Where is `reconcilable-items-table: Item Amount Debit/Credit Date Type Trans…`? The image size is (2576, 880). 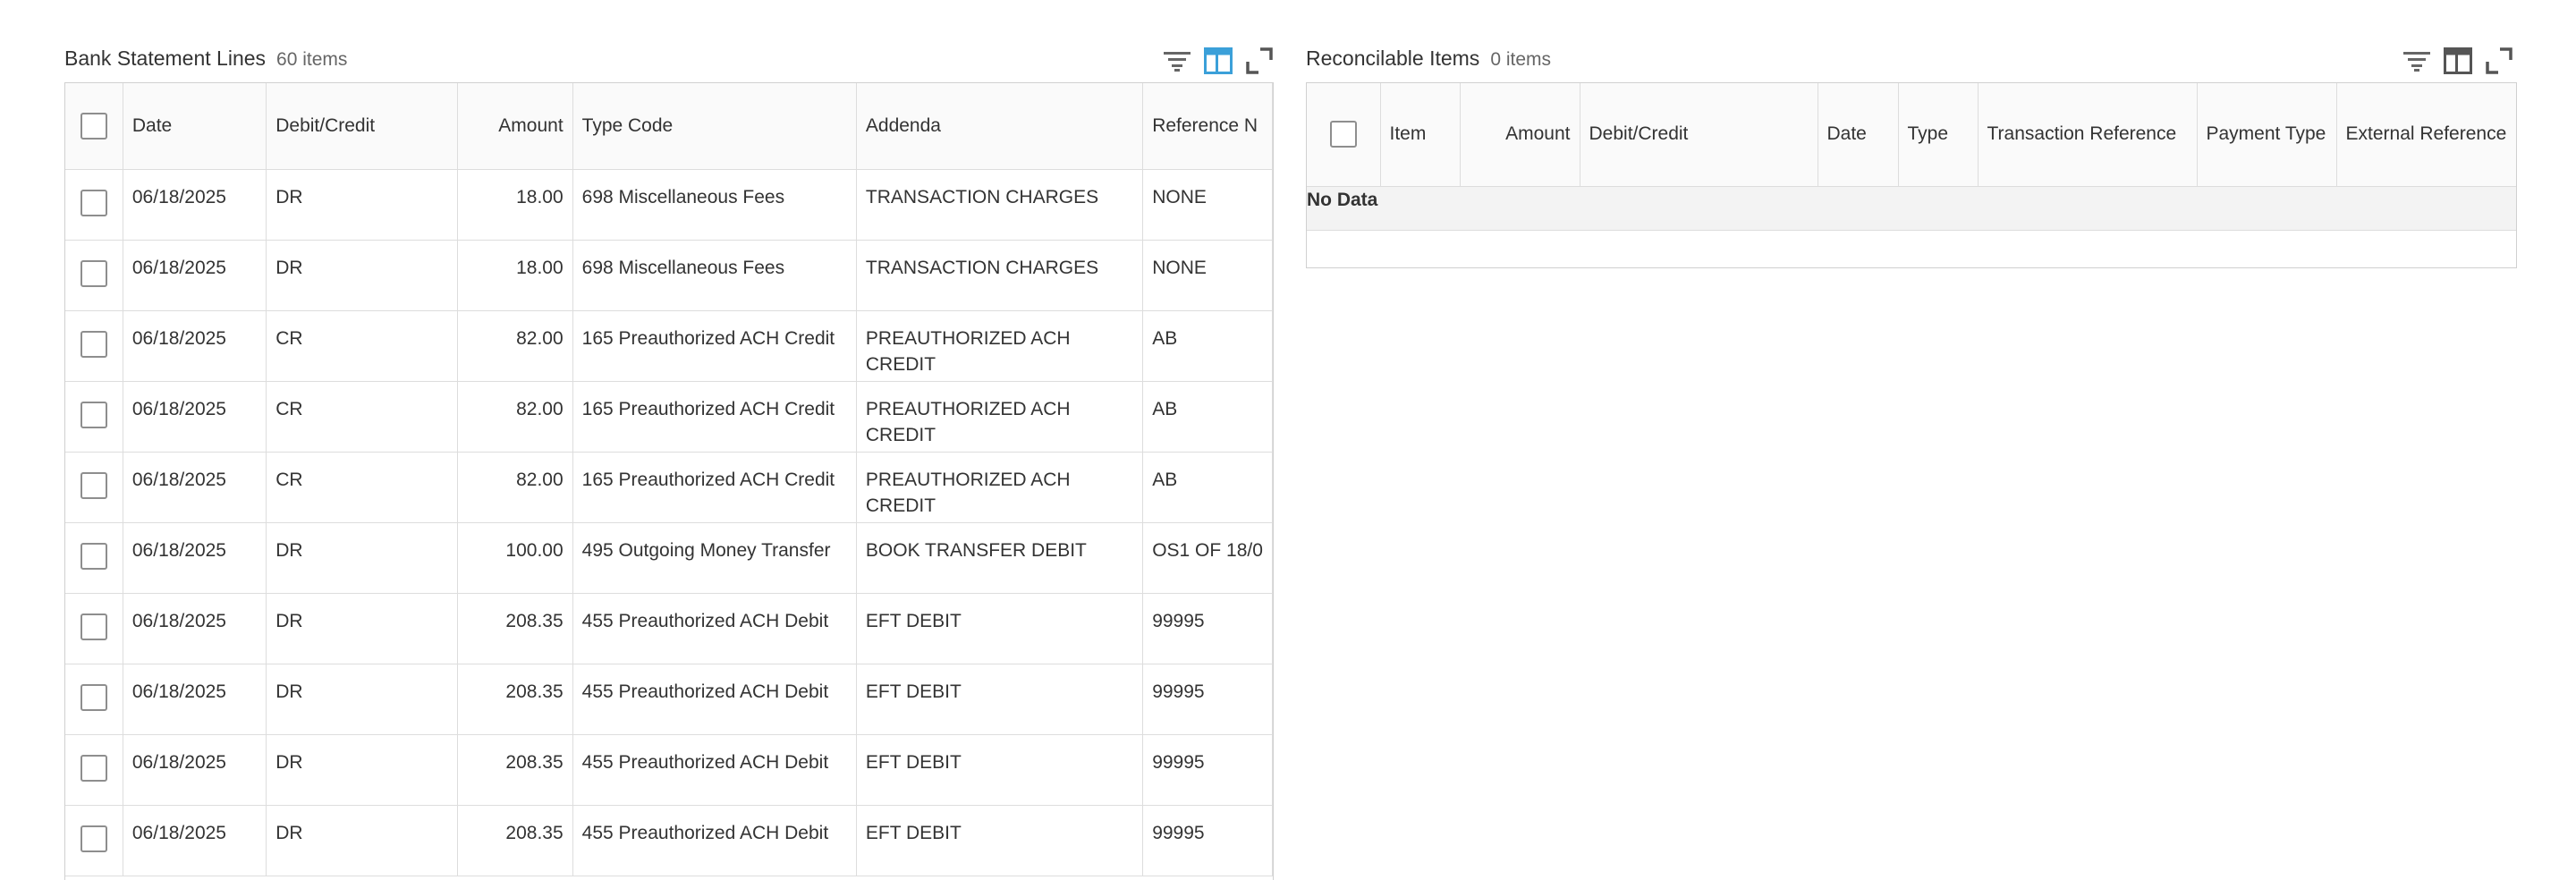 reconcilable-items-table: Item Amount Debit/Credit Date Type Trans… is located at coordinates (1911, 157).